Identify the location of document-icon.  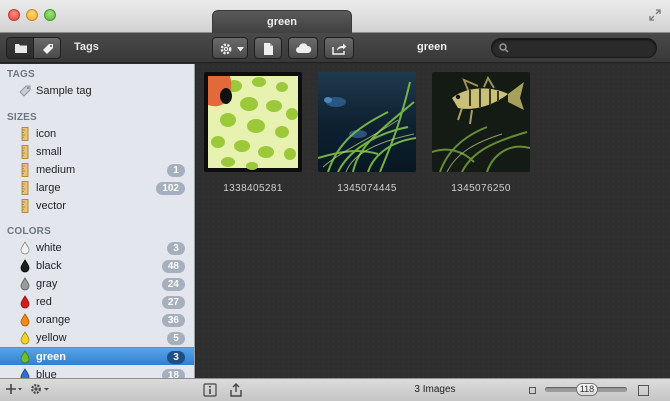
(268, 49).